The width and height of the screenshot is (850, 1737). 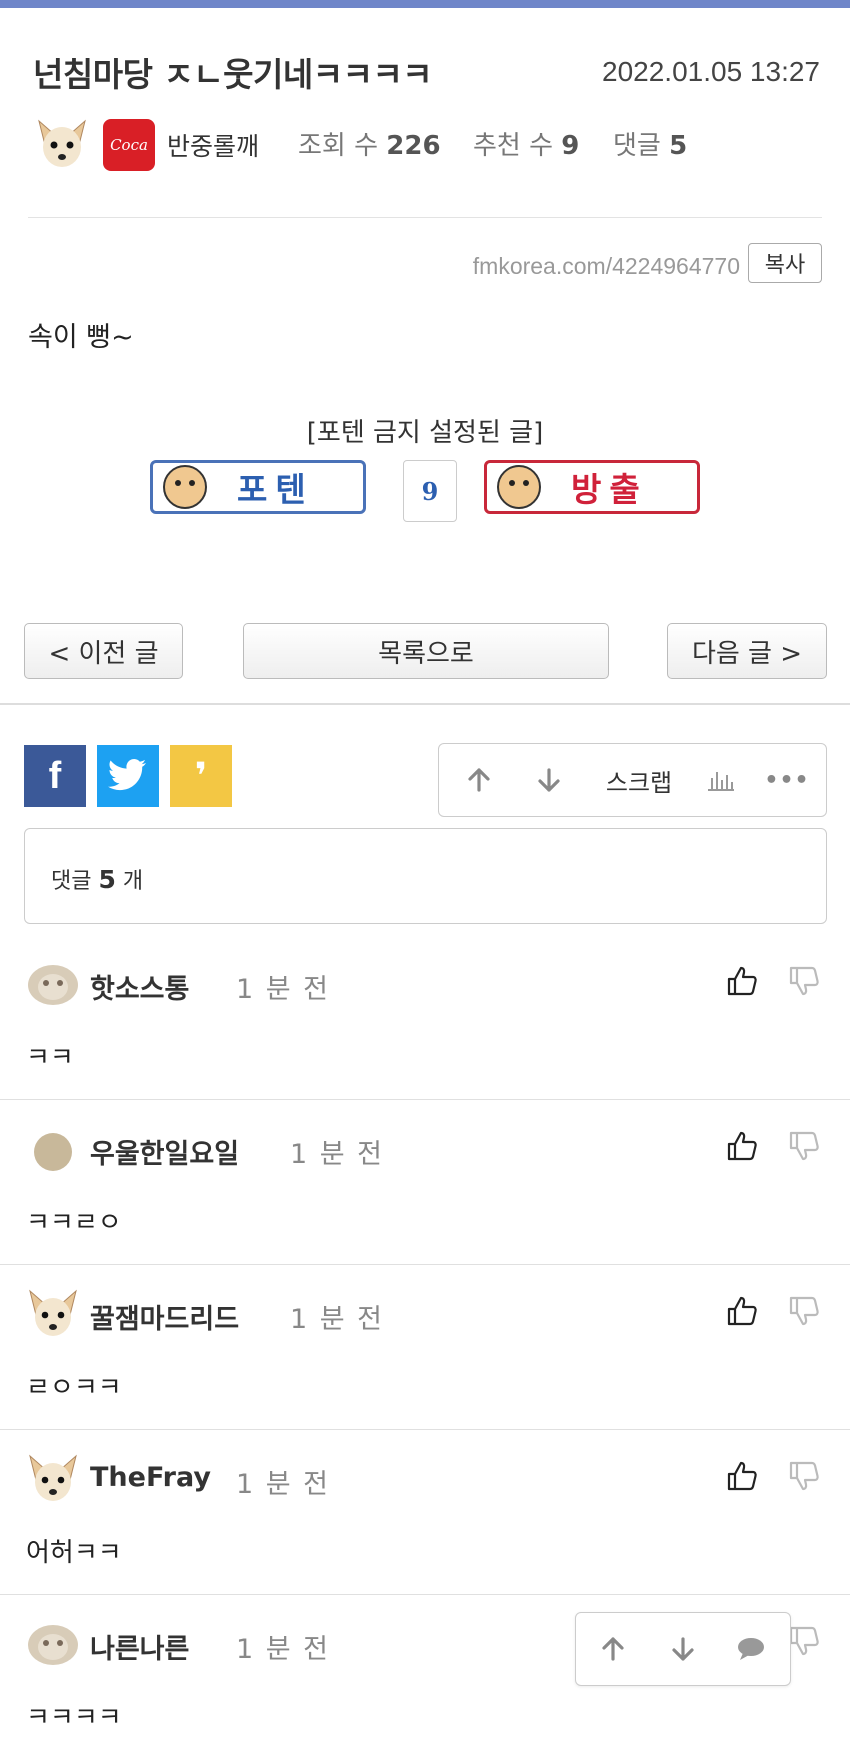 I want to click on comment-summary-count: 5, so click(x=107, y=879).